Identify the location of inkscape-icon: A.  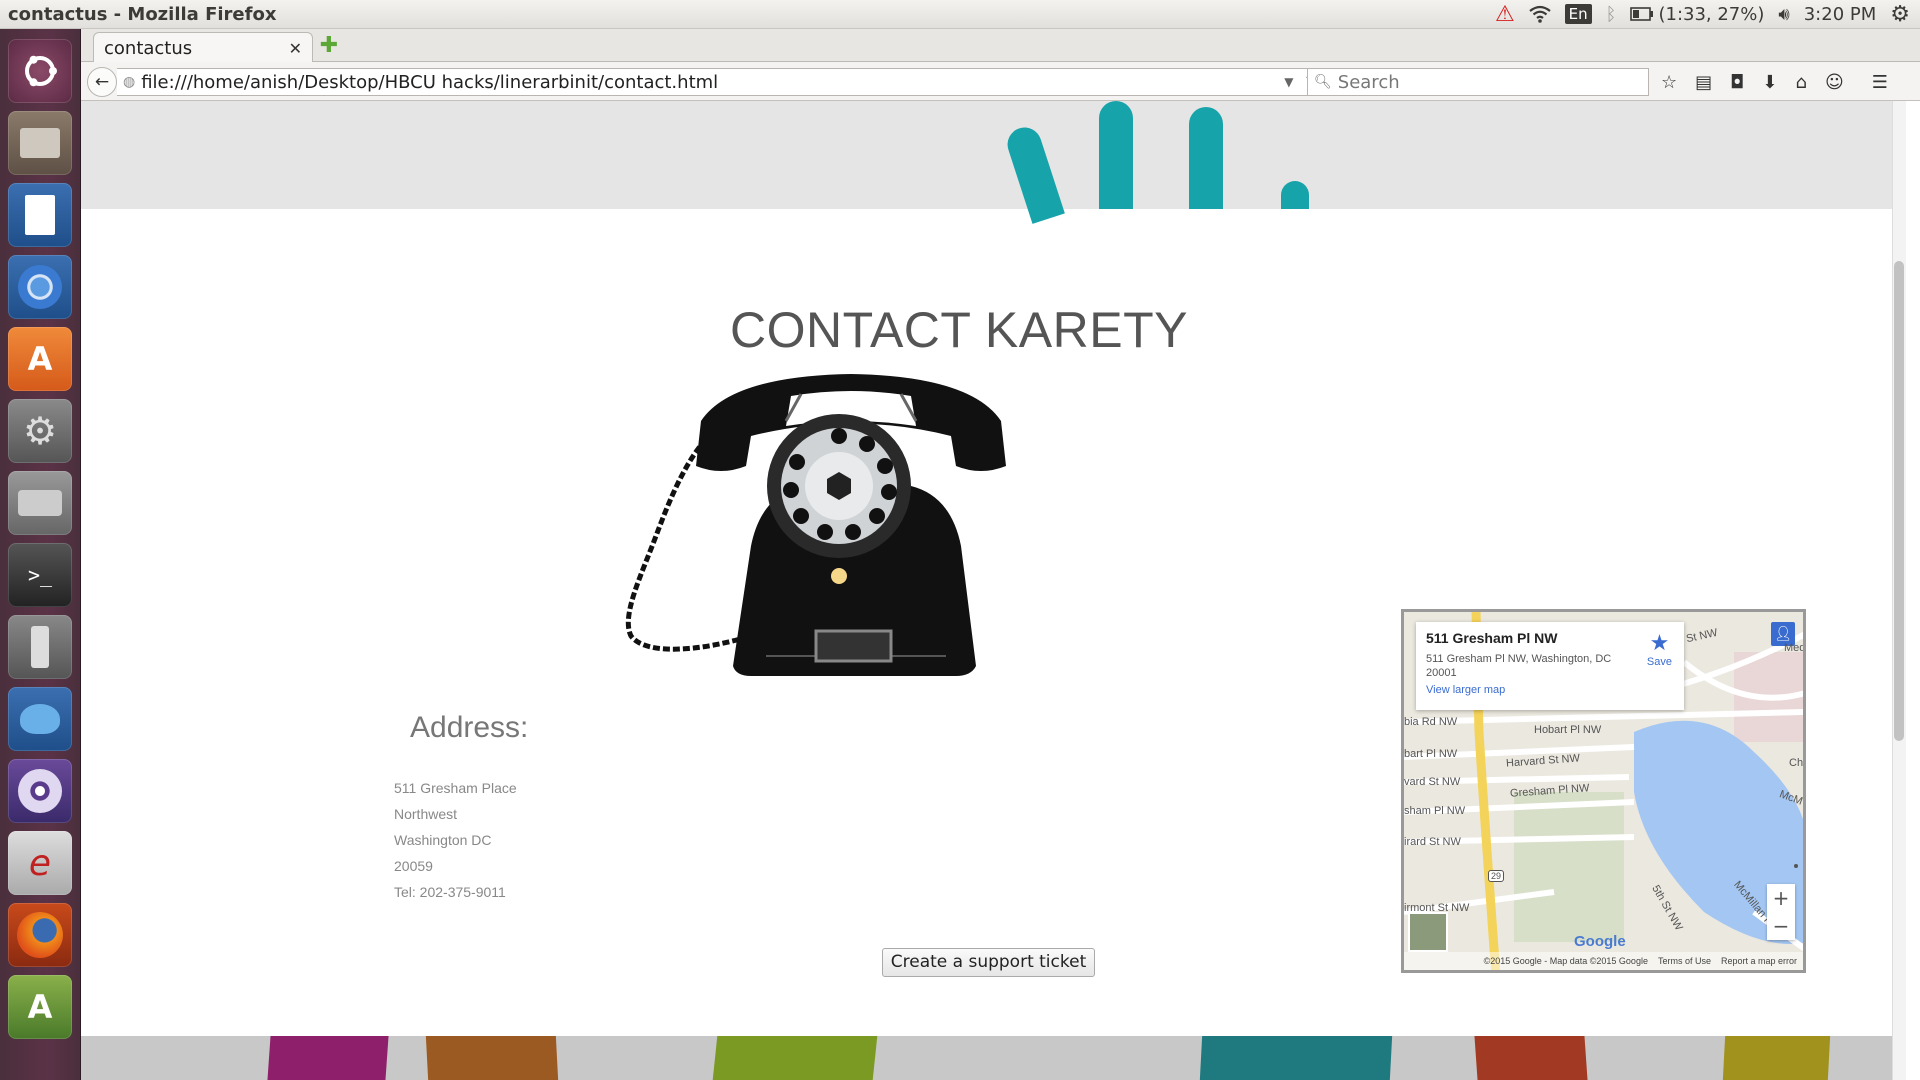
(40, 1007).